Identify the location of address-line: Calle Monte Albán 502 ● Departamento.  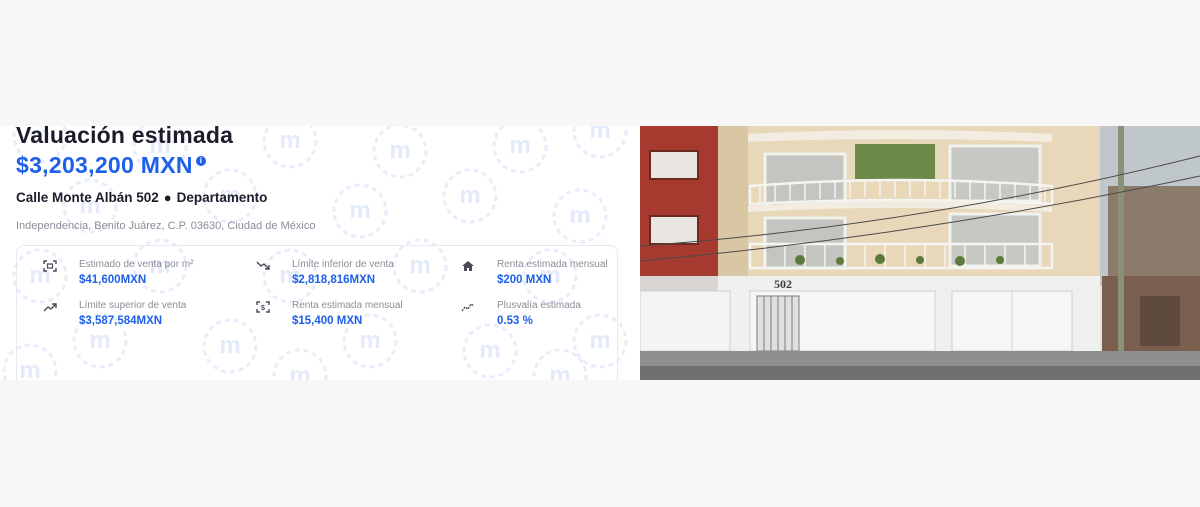
(141, 197).